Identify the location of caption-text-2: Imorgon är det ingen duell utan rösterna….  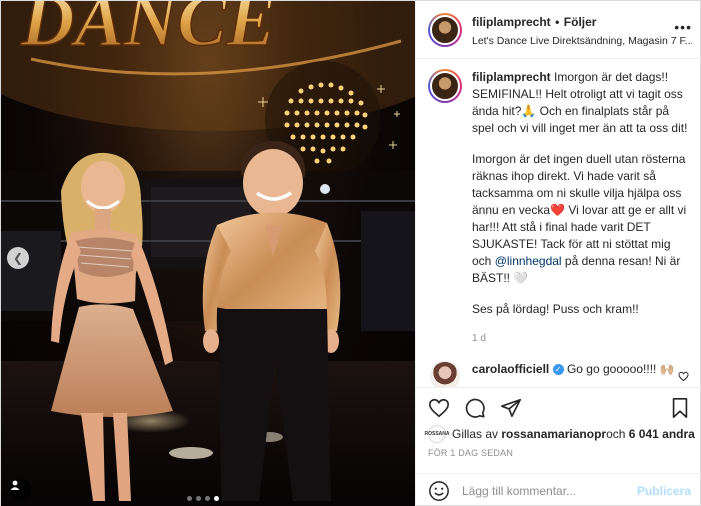
(579, 210).